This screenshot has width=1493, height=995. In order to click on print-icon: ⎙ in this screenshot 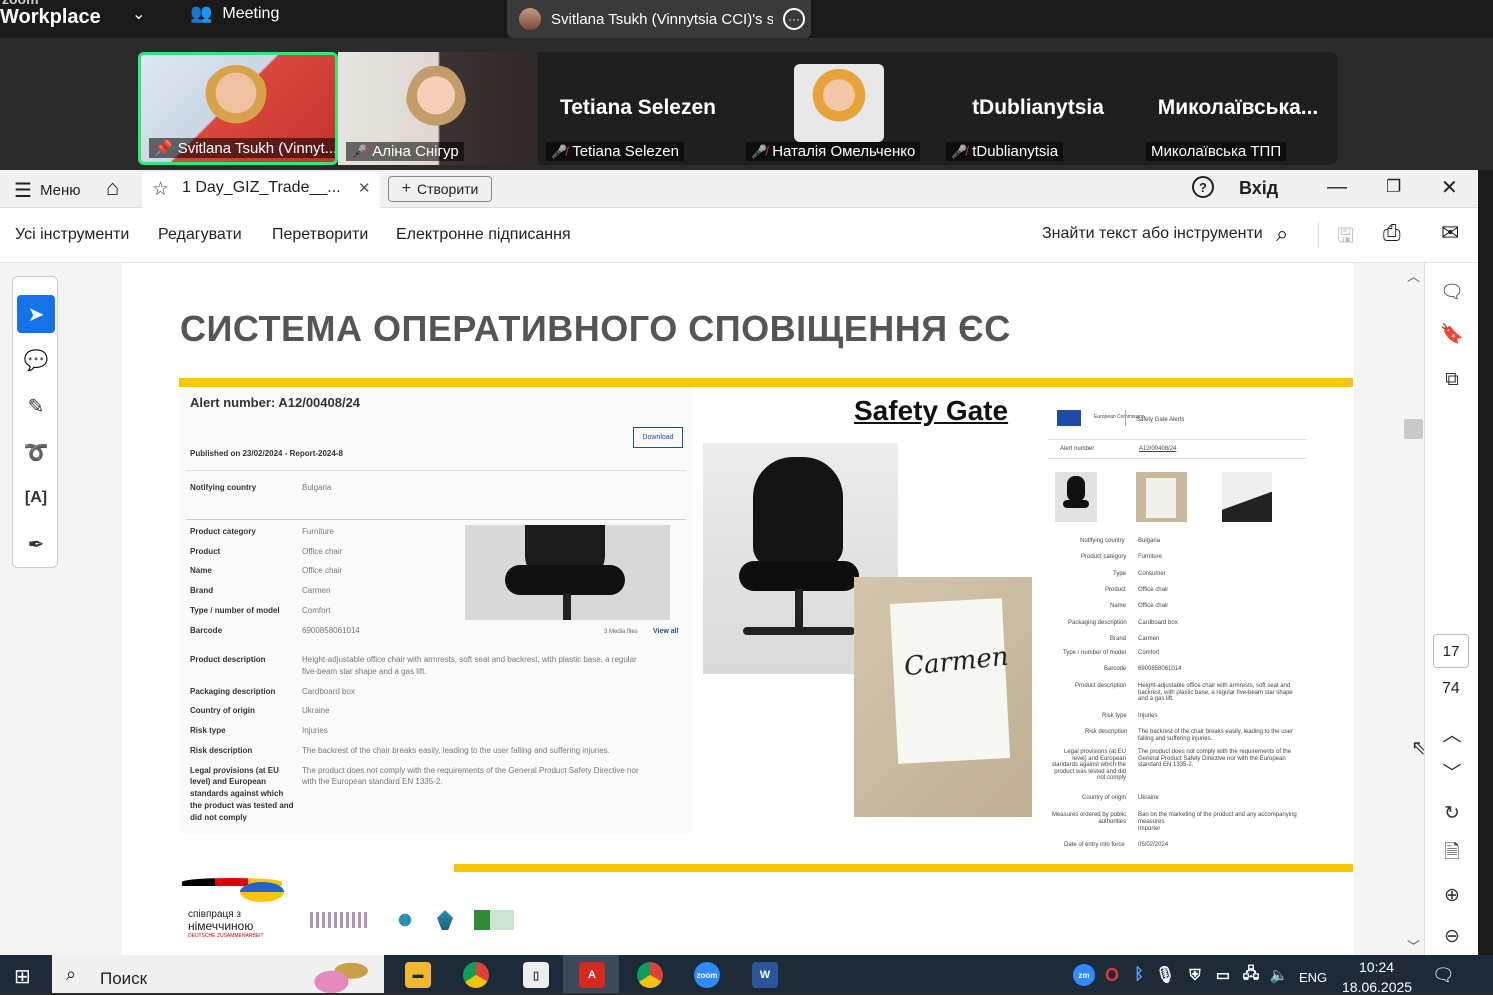, I will do `click(1392, 233)`.